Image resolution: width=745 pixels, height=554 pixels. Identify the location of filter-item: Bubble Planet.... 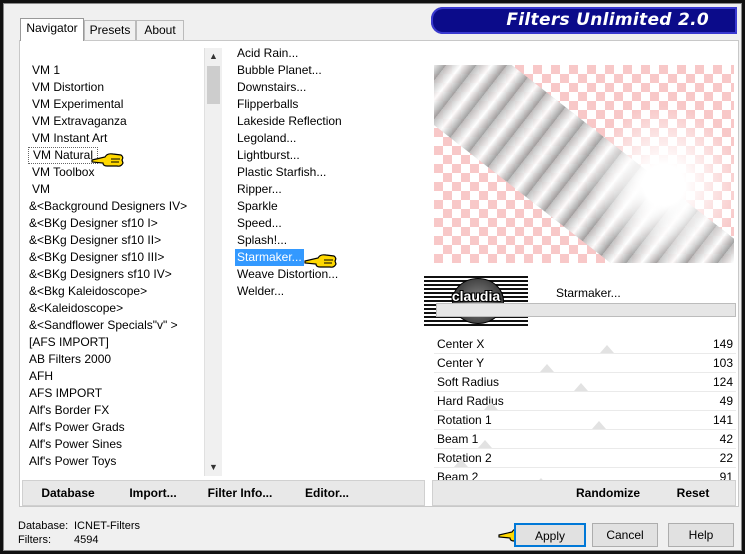
(279, 70).